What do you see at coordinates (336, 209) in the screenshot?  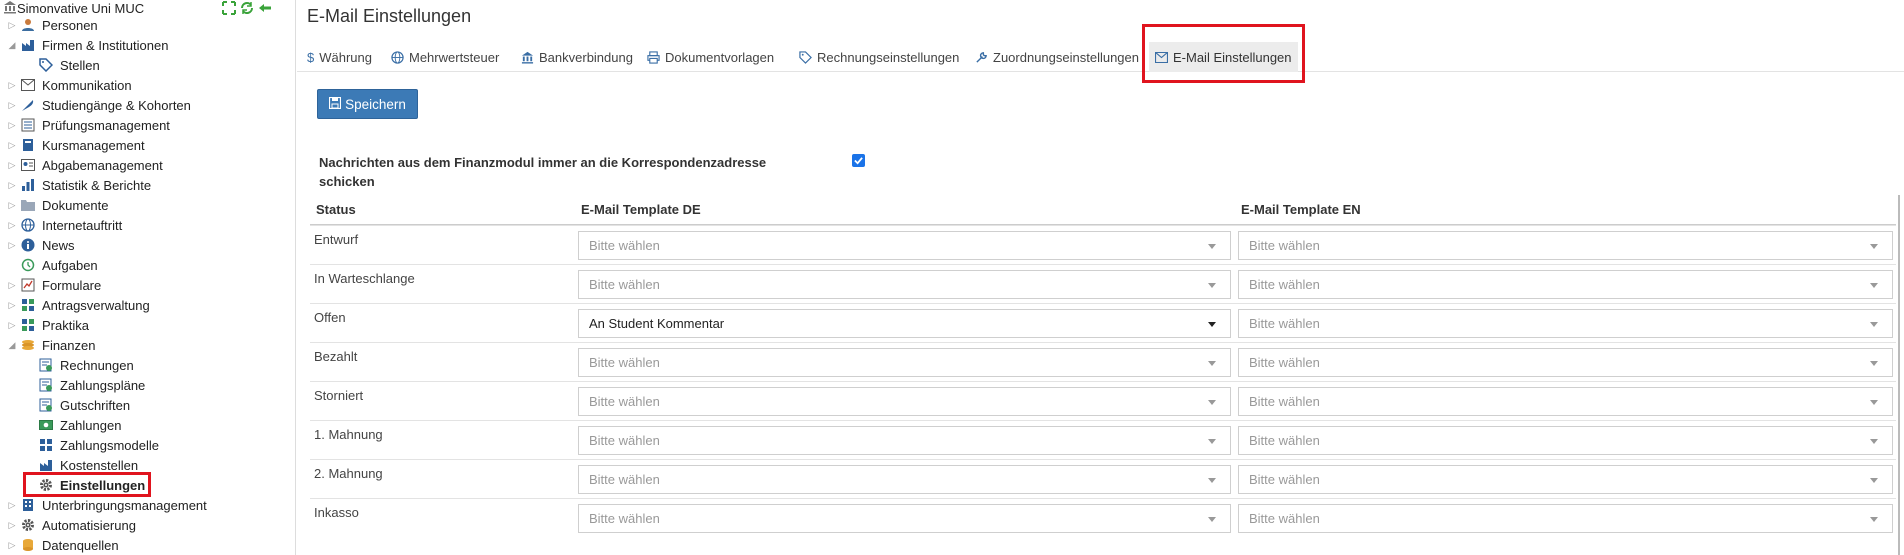 I see `column-header-status: Status` at bounding box center [336, 209].